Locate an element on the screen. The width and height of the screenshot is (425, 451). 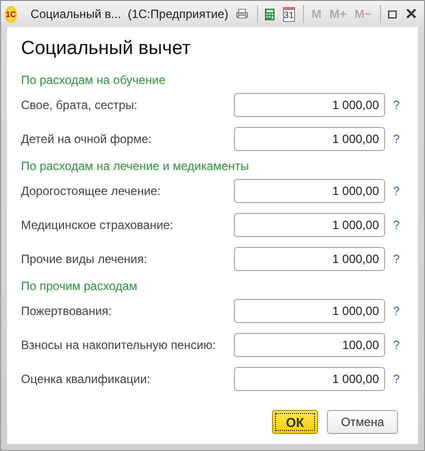
maximize-icon is located at coordinates (392, 14).